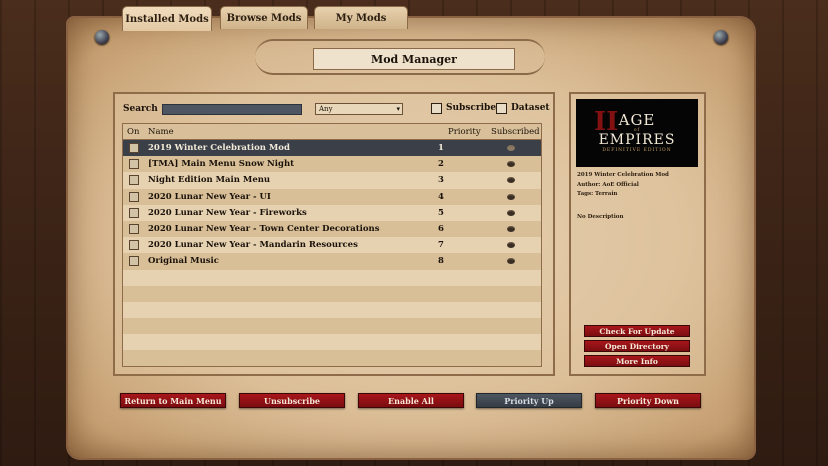 This screenshot has width=828, height=466. What do you see at coordinates (292, 400) in the screenshot?
I see `unsubscribe-button: Unsubscribe` at bounding box center [292, 400].